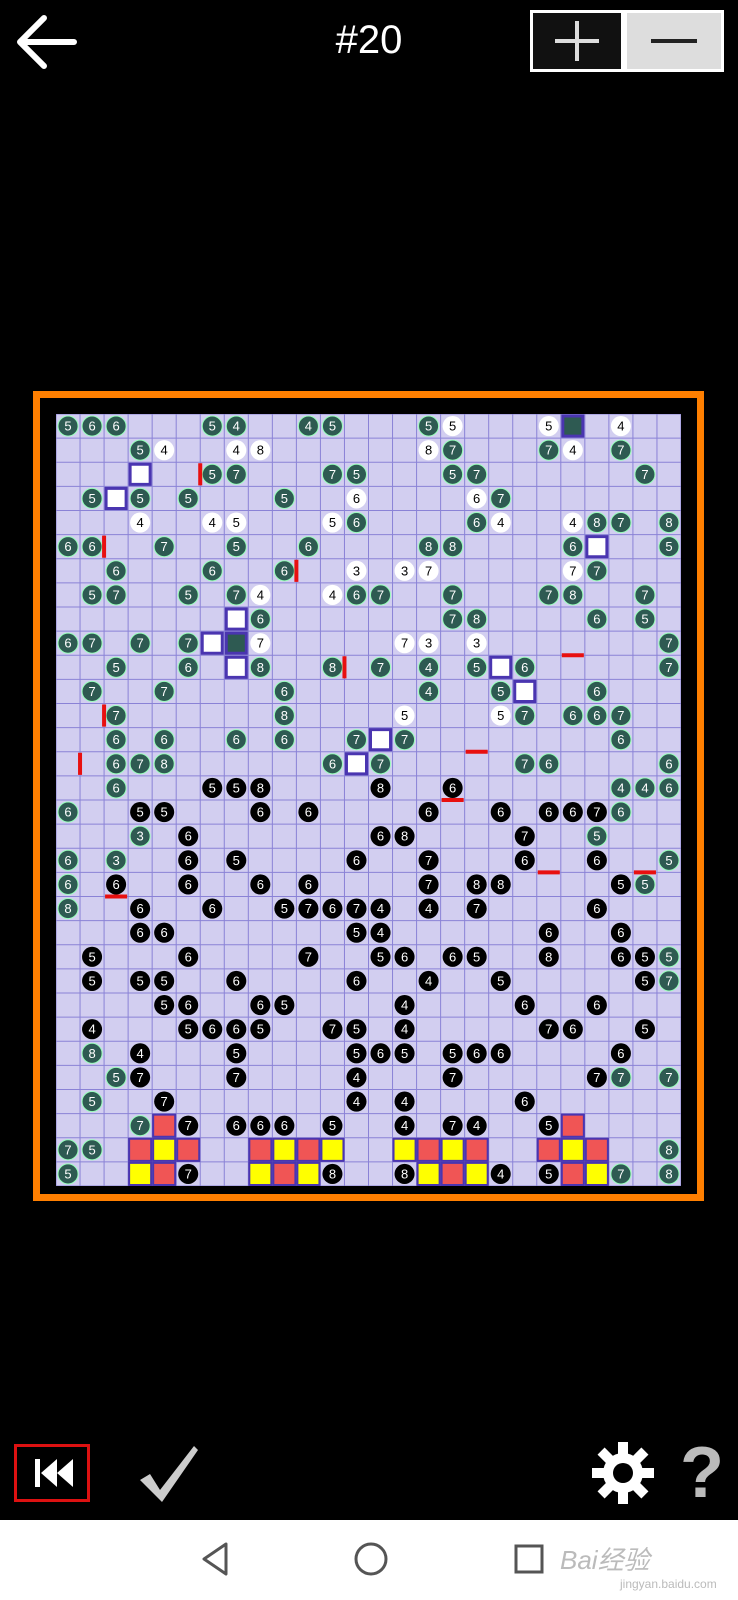 The image size is (738, 1600). I want to click on rewind-icon, so click(54, 1473).